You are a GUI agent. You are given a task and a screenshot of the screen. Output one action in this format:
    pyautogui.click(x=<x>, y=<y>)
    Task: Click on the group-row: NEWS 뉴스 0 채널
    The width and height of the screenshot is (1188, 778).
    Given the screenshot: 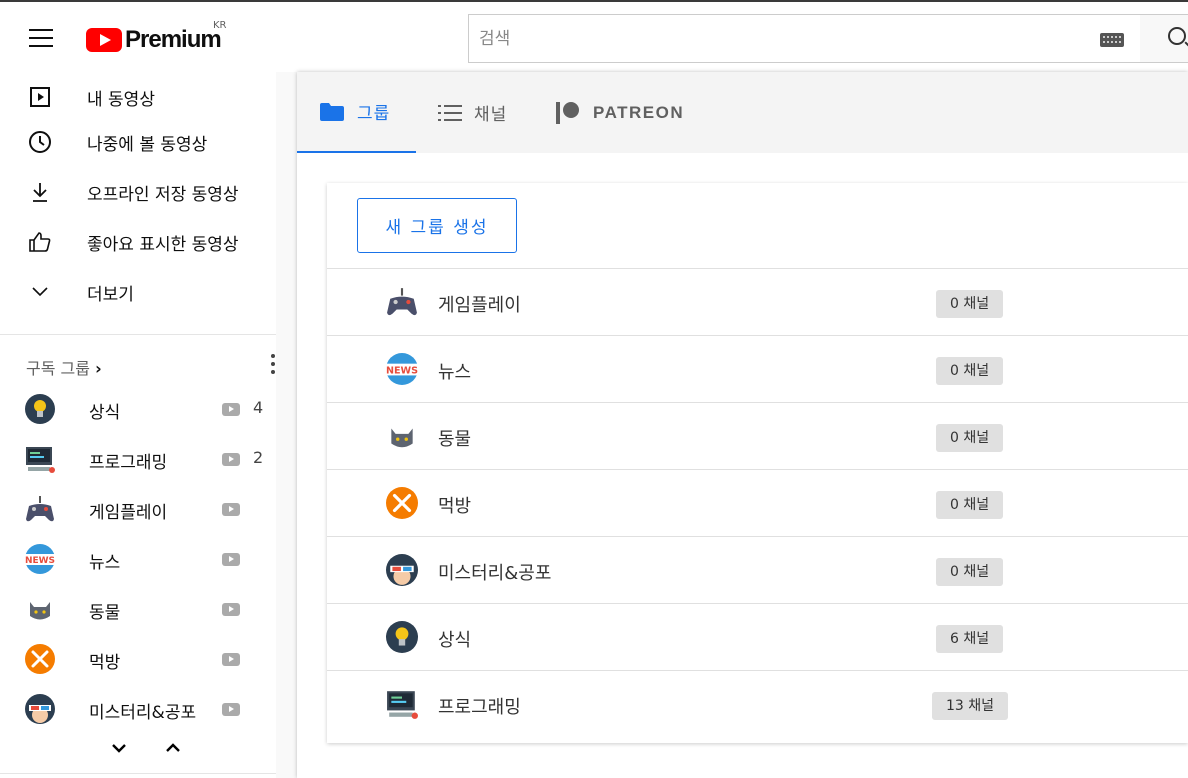 What is the action you would take?
    pyautogui.click(x=757, y=368)
    